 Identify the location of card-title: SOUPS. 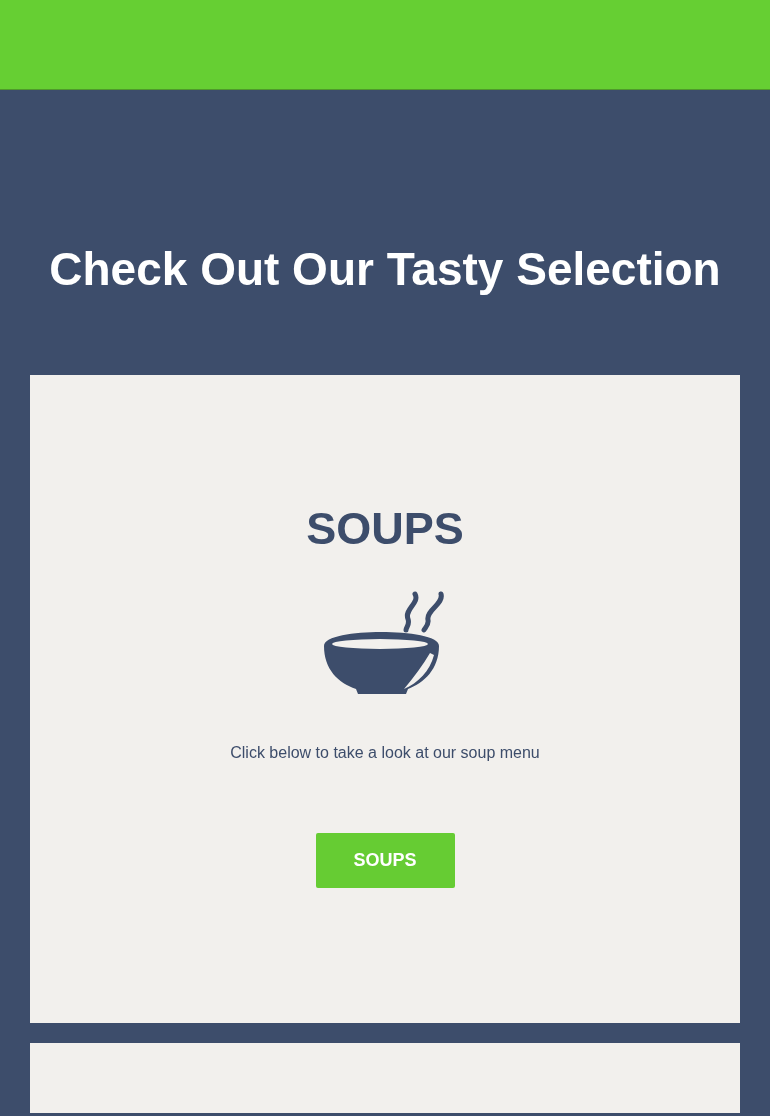
(385, 529).